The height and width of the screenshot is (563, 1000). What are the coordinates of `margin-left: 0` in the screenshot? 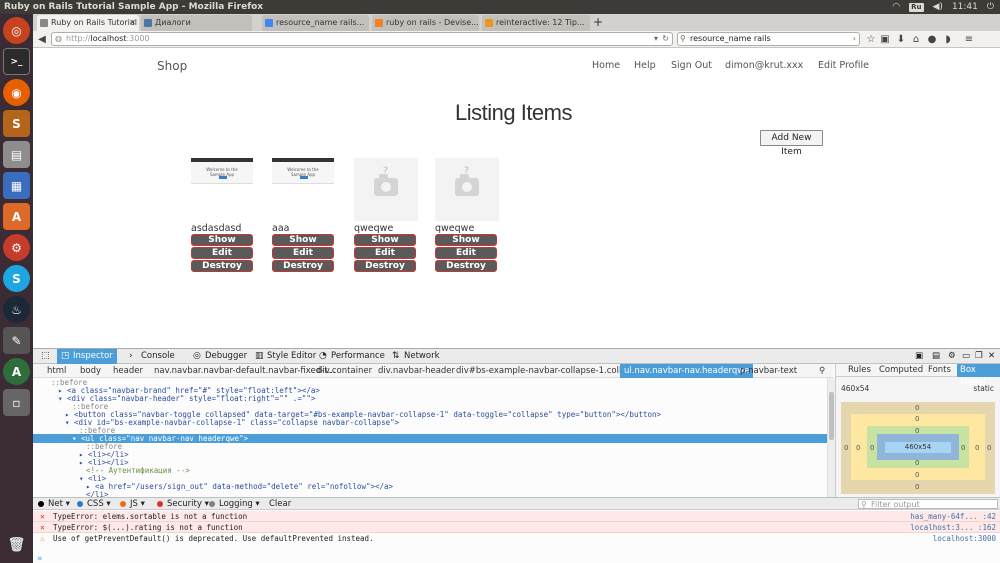 It's located at (846, 448).